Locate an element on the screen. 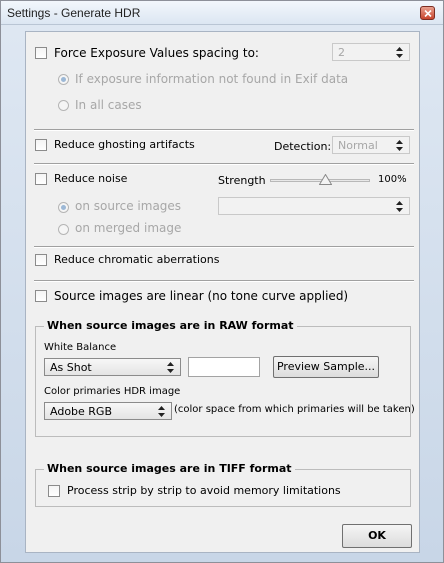 Image resolution: width=444 pixels, height=563 pixels. noise-merged-label: on merged image is located at coordinates (128, 228).